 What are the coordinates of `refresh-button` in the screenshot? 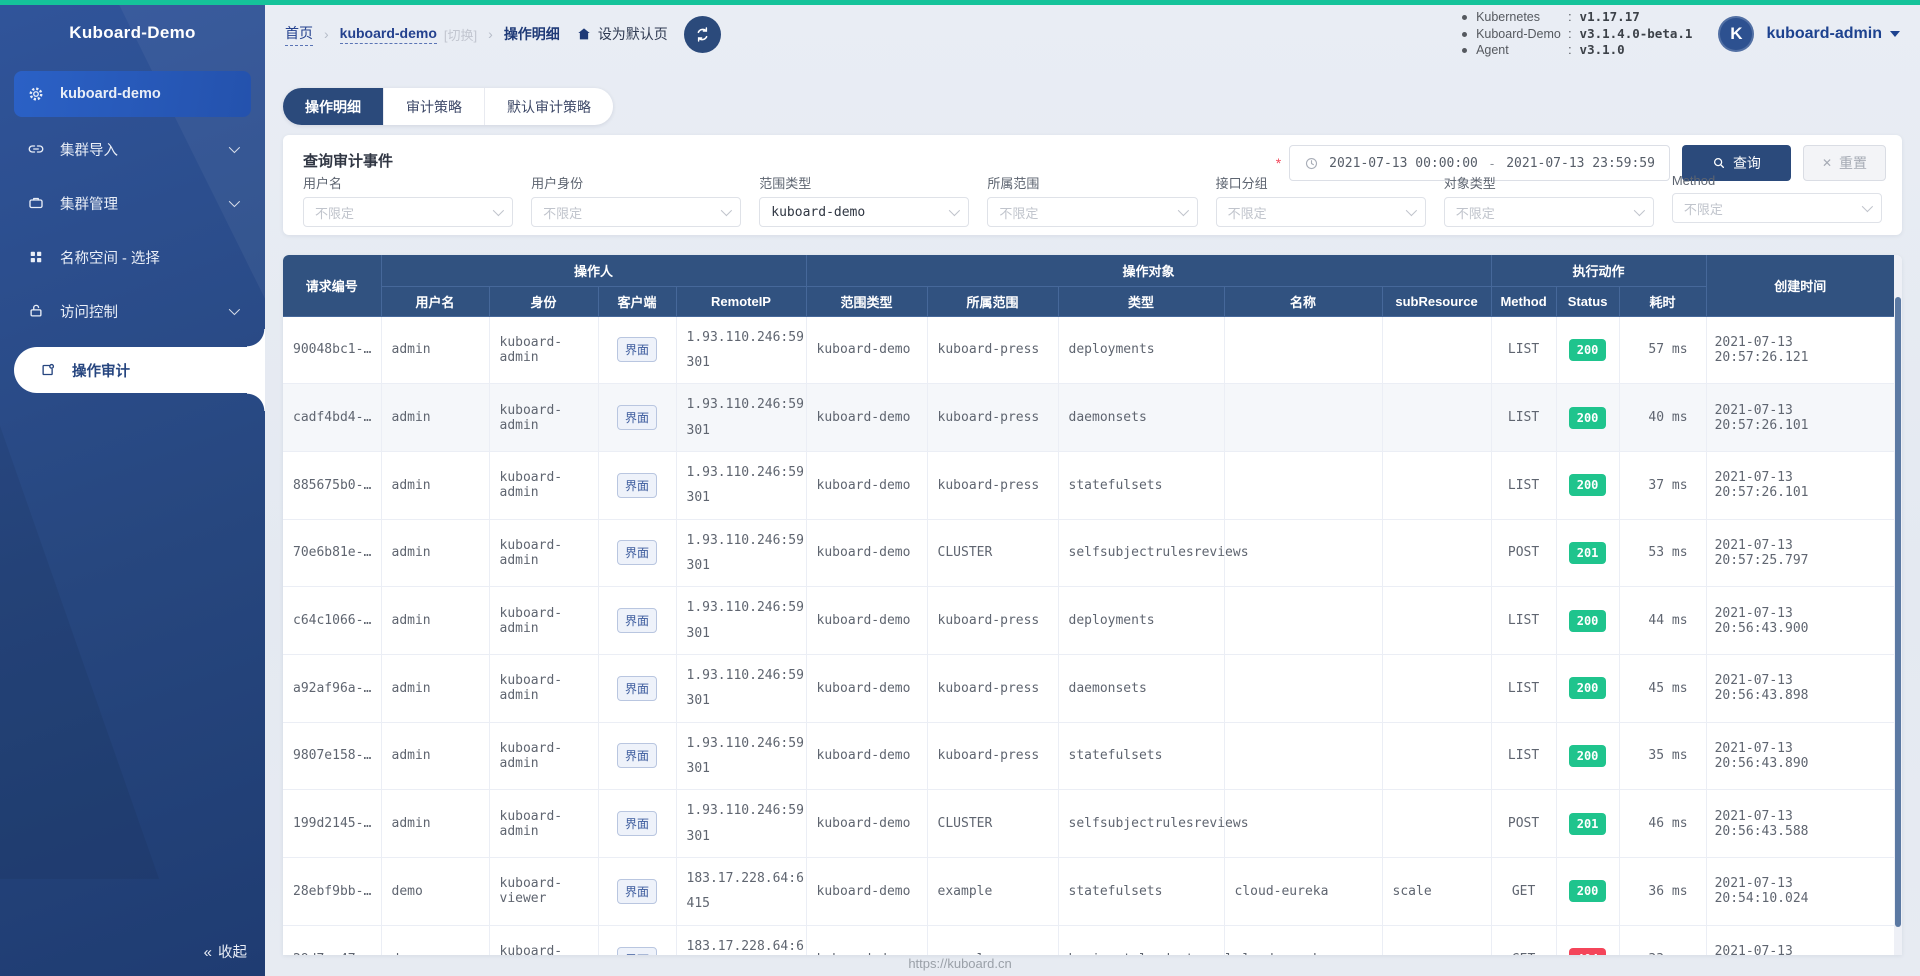 It's located at (702, 34).